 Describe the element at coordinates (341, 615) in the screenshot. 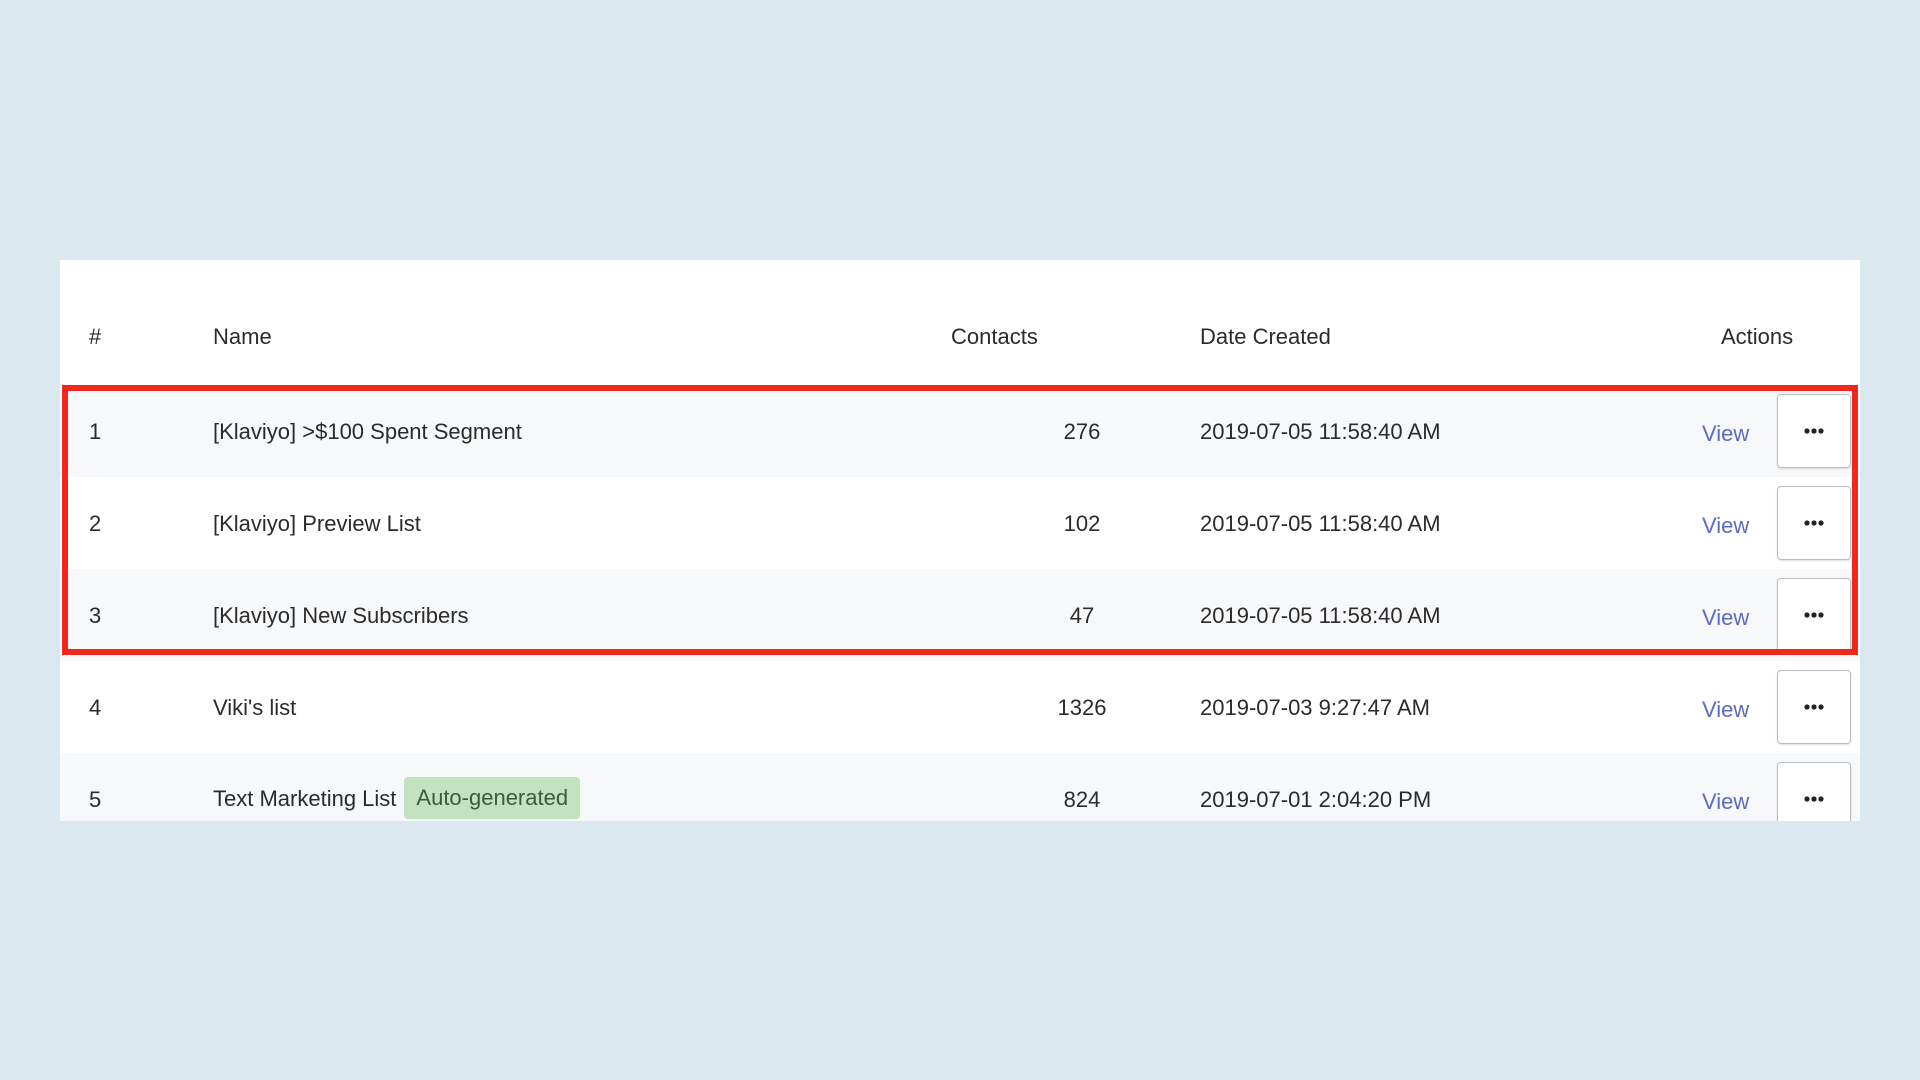

I see `list-name: [Klaviyo] New Subscribers` at that location.